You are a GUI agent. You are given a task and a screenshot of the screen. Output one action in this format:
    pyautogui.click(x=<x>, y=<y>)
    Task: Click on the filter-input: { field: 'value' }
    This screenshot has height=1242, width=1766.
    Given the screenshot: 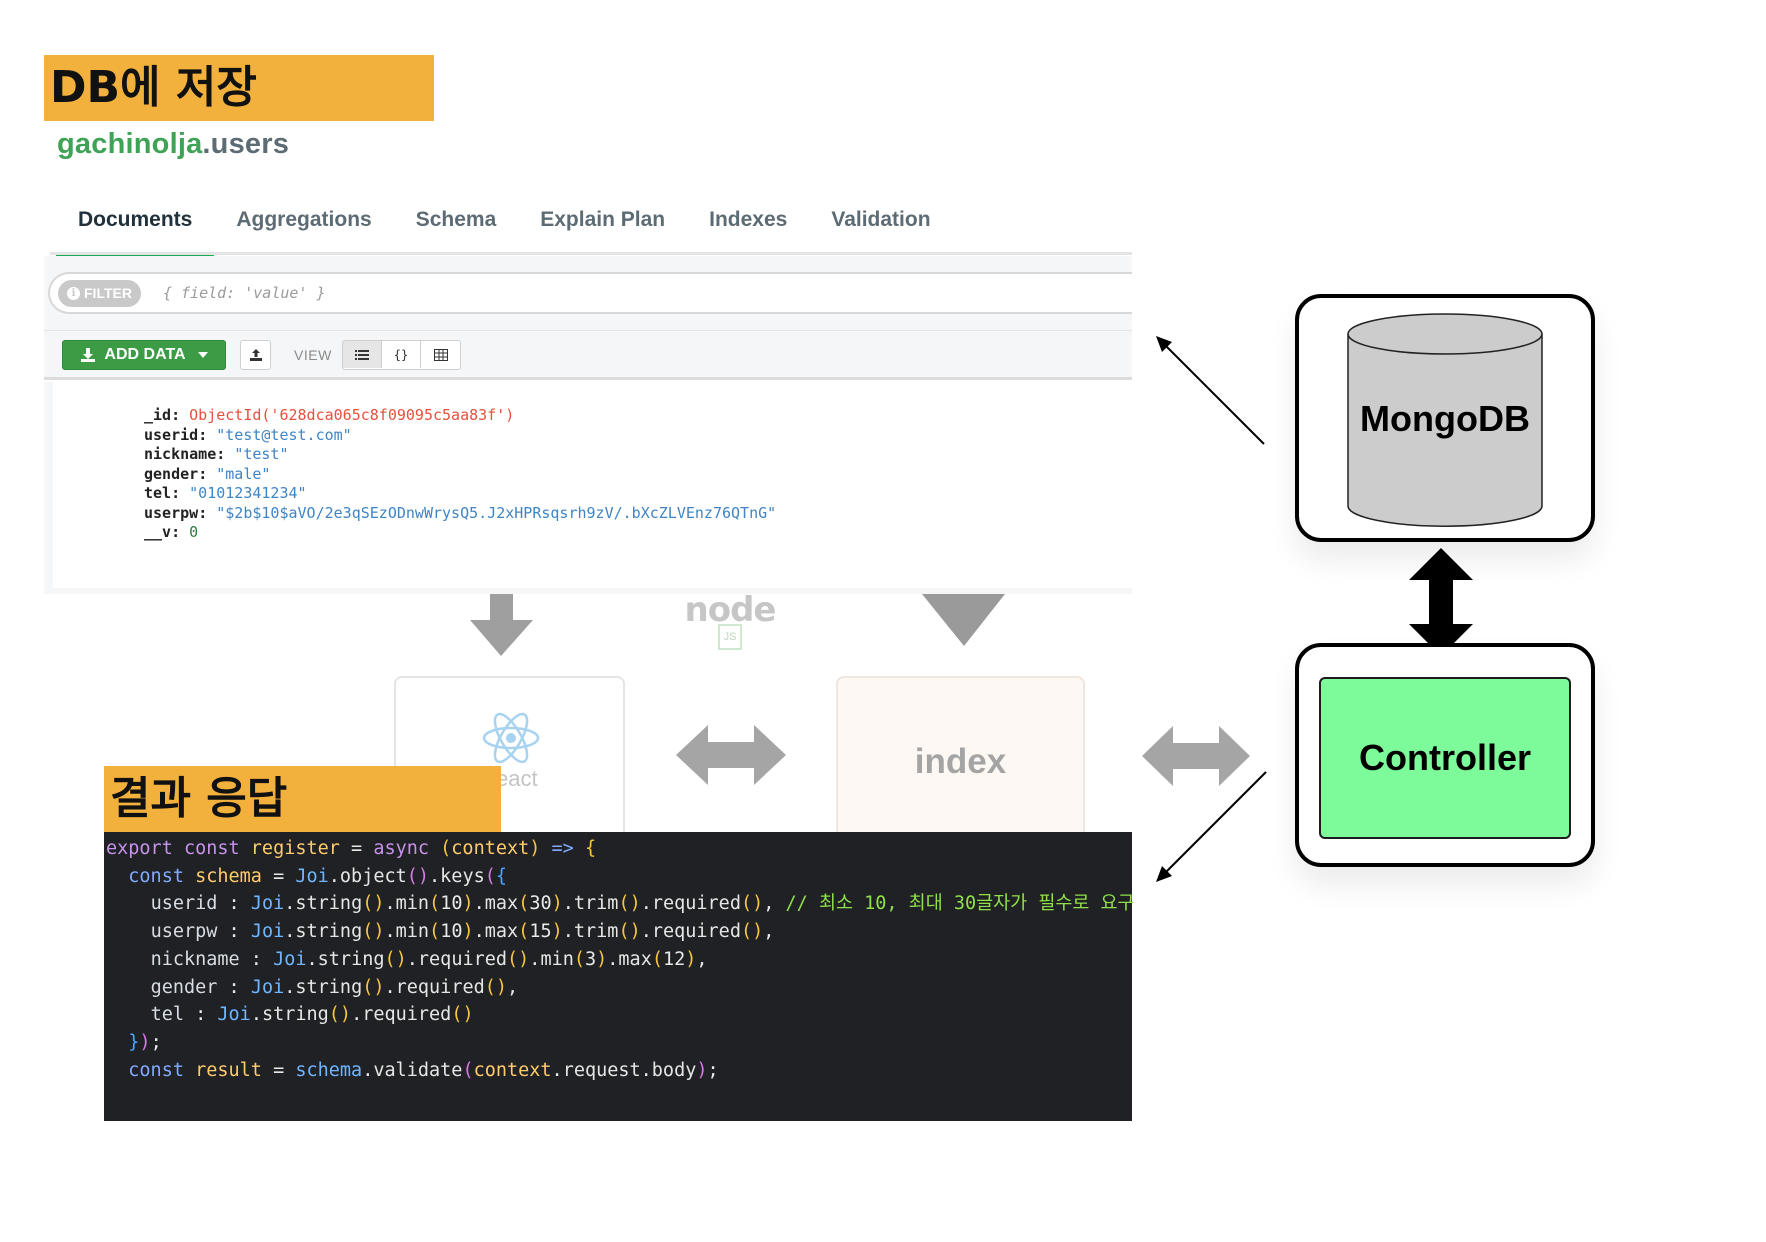 What is the action you would take?
    pyautogui.click(x=244, y=293)
    